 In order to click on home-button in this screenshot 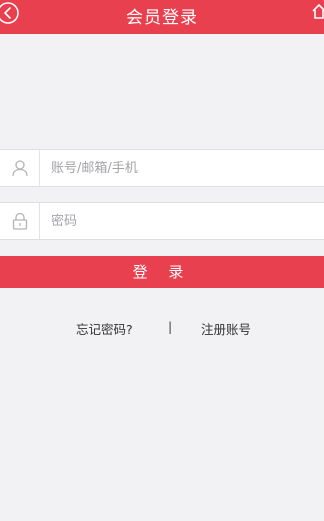, I will do `click(318, 12)`.